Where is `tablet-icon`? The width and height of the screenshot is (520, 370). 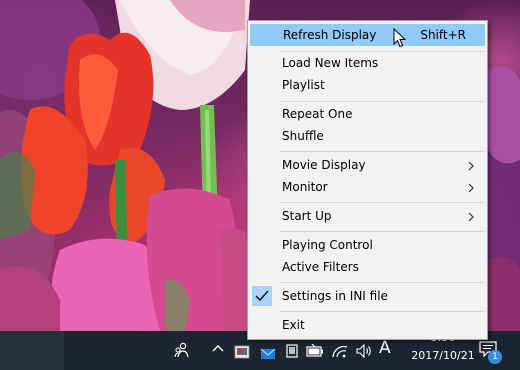 tablet-icon is located at coordinates (292, 352).